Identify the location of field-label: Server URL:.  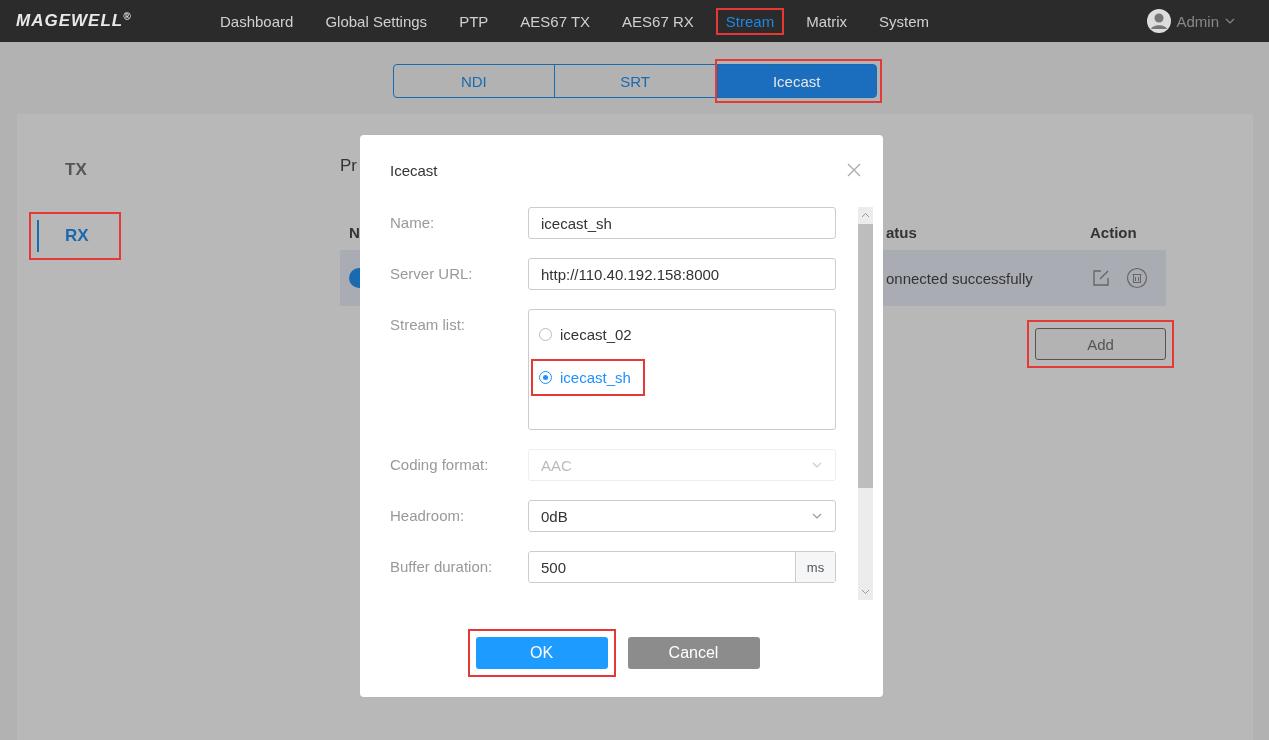
(432, 274).